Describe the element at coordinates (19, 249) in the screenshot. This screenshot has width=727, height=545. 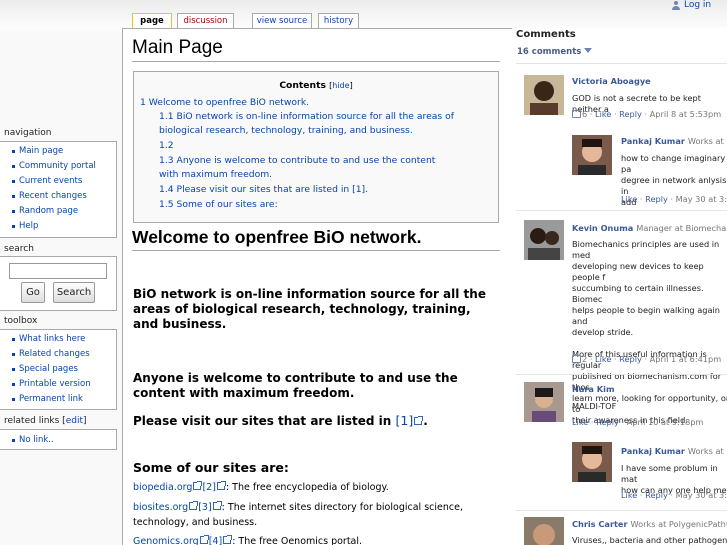
I see `search-heading: search` at that location.